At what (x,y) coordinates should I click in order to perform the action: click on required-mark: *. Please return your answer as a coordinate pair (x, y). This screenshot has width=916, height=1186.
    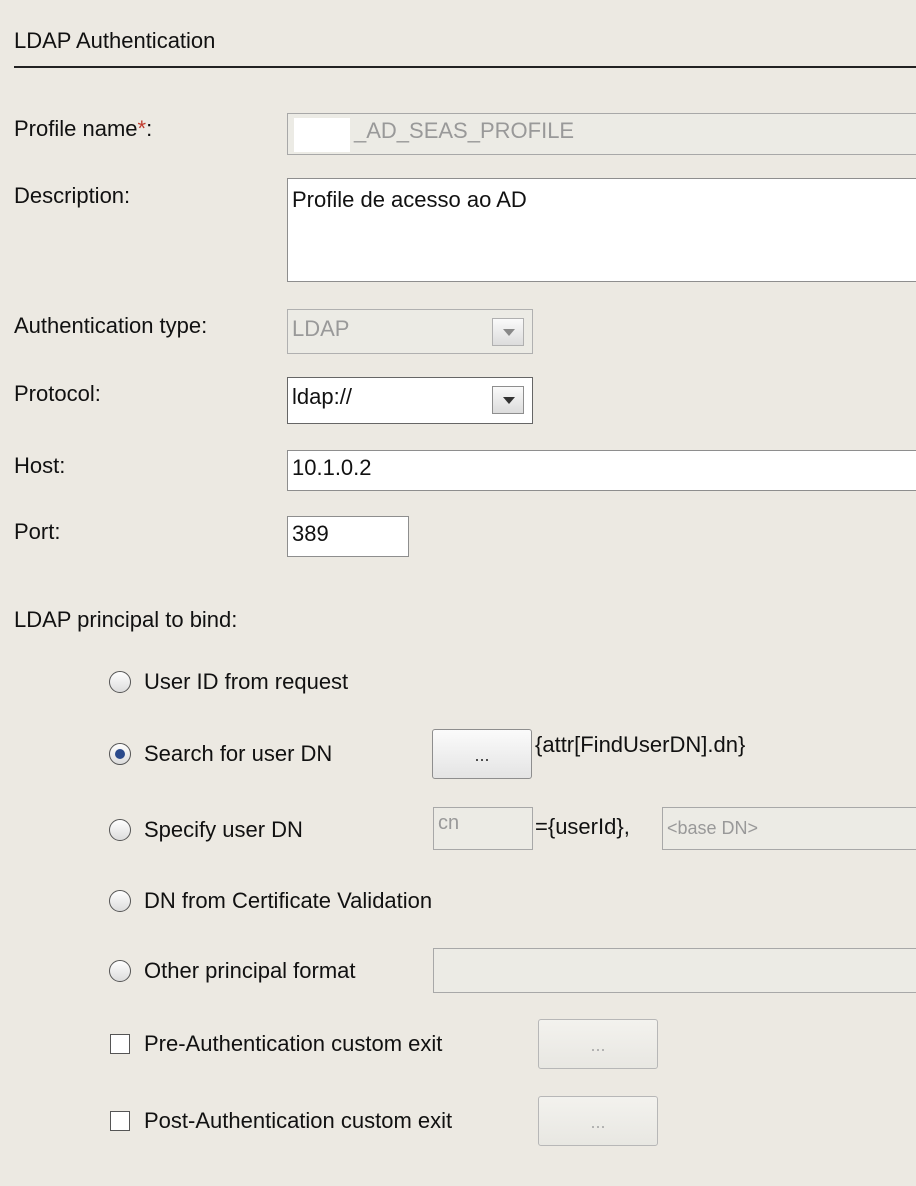
    Looking at the image, I should click on (142, 128).